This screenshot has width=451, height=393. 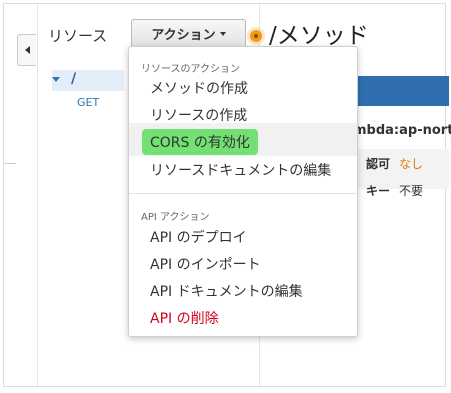 What do you see at coordinates (226, 291) in the screenshot?
I see `menu-item-edit-api-docs: API ドキュメントの編集` at bounding box center [226, 291].